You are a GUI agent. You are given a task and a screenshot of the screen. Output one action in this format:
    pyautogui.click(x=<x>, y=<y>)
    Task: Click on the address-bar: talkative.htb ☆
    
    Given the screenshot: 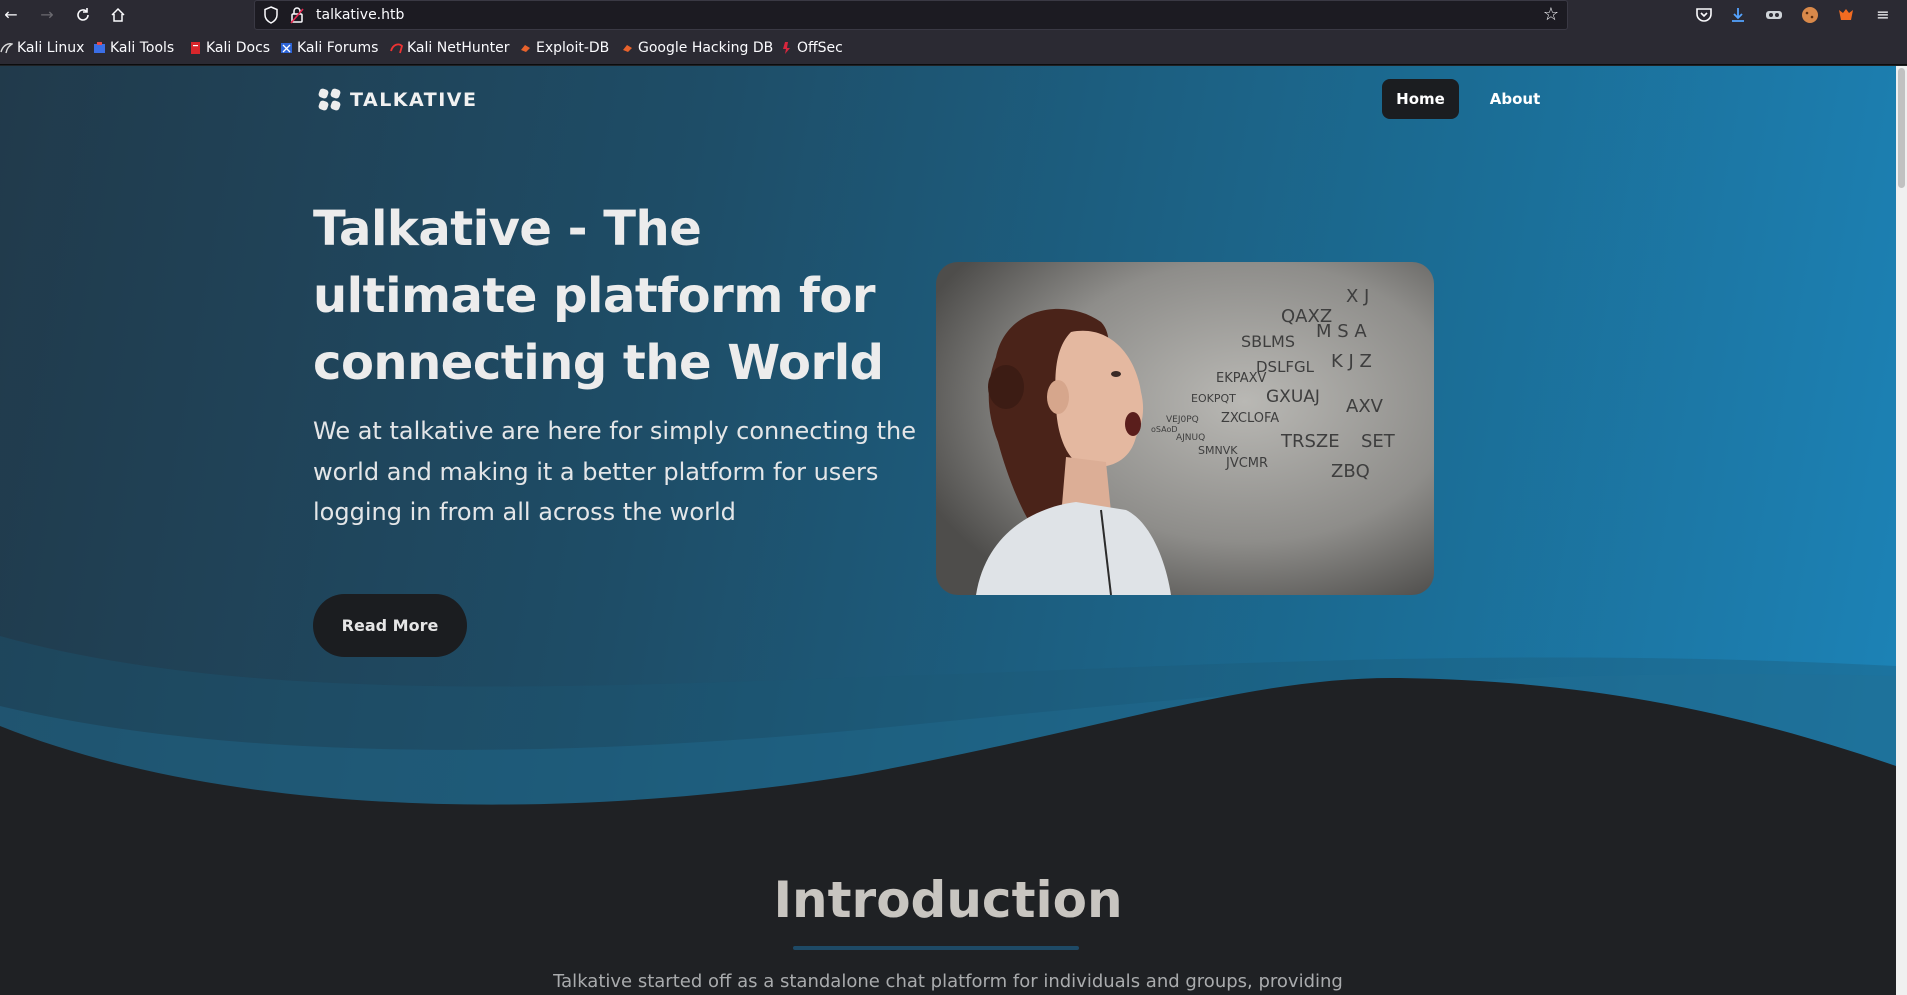 What is the action you would take?
    pyautogui.click(x=911, y=15)
    